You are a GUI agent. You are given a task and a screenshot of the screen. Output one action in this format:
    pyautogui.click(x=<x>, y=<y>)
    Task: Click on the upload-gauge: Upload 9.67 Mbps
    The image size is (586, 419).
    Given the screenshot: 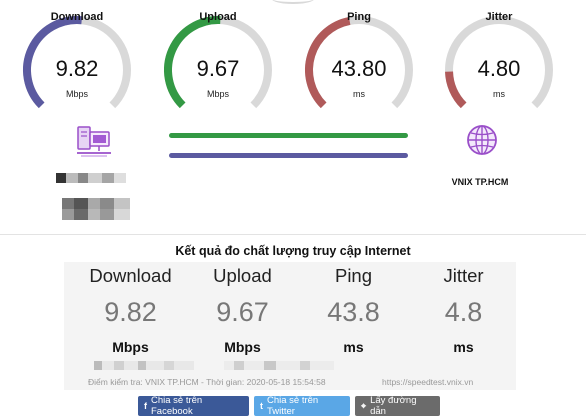 What is the action you would take?
    pyautogui.click(x=218, y=58)
    